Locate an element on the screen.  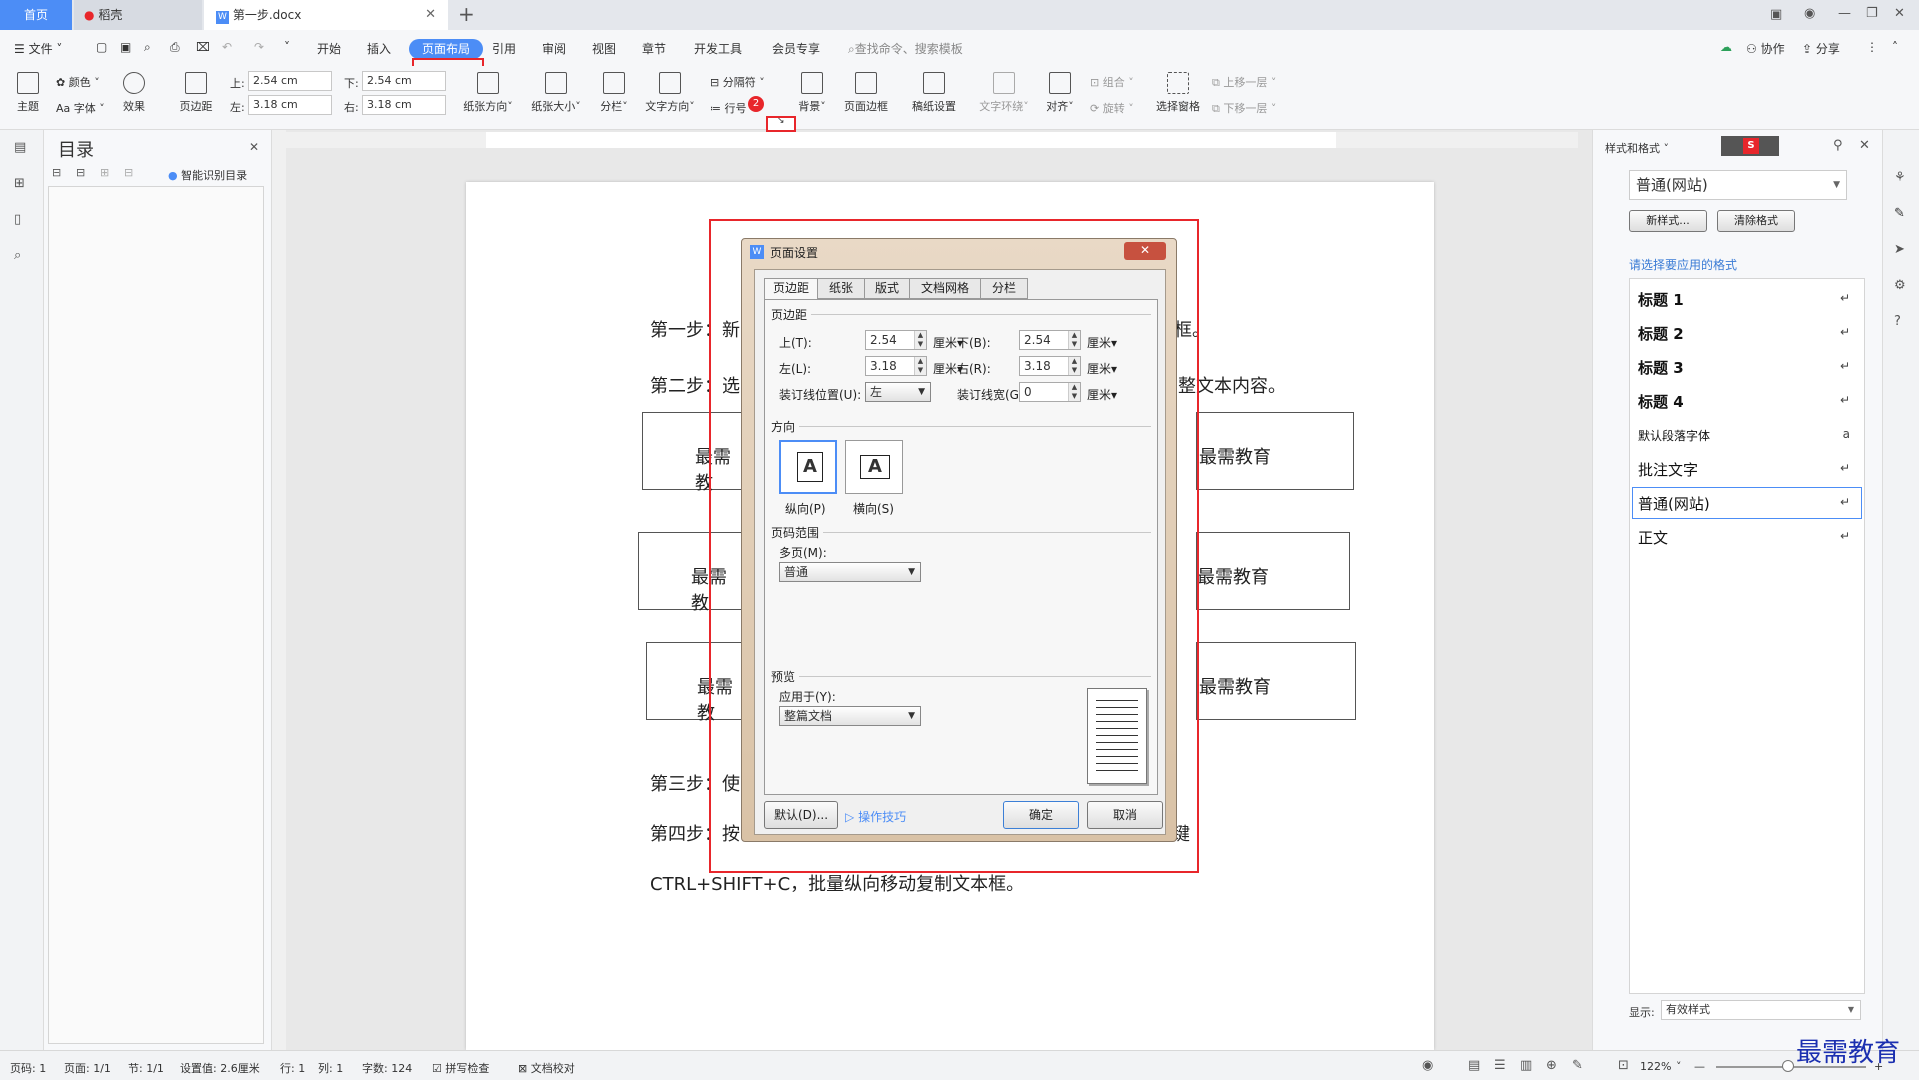
gutter-width-field: 0 ▲ ▼ is located at coordinates (1050, 392).